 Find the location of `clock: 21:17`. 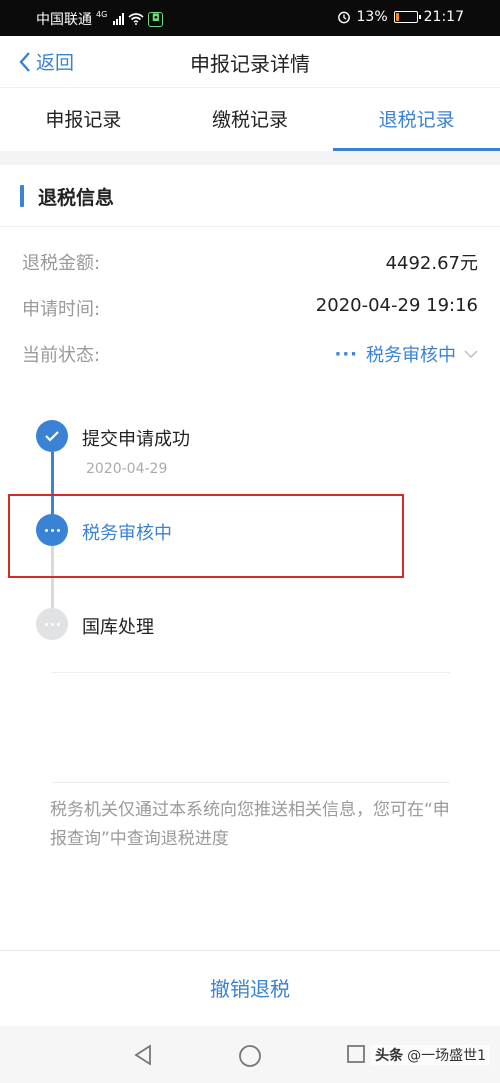

clock: 21:17 is located at coordinates (443, 17).